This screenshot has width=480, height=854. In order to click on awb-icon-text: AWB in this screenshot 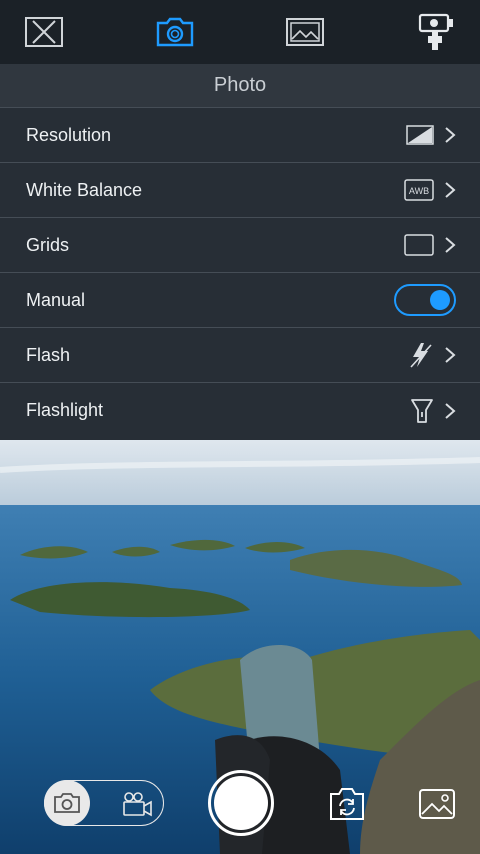, I will do `click(419, 191)`.